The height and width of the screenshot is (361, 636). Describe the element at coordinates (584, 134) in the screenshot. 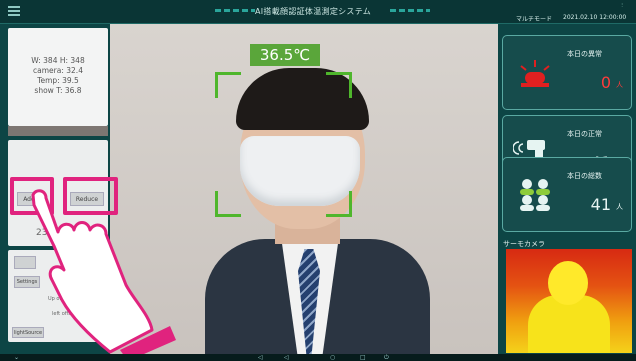

I see `stat-label: 本日の正常` at that location.